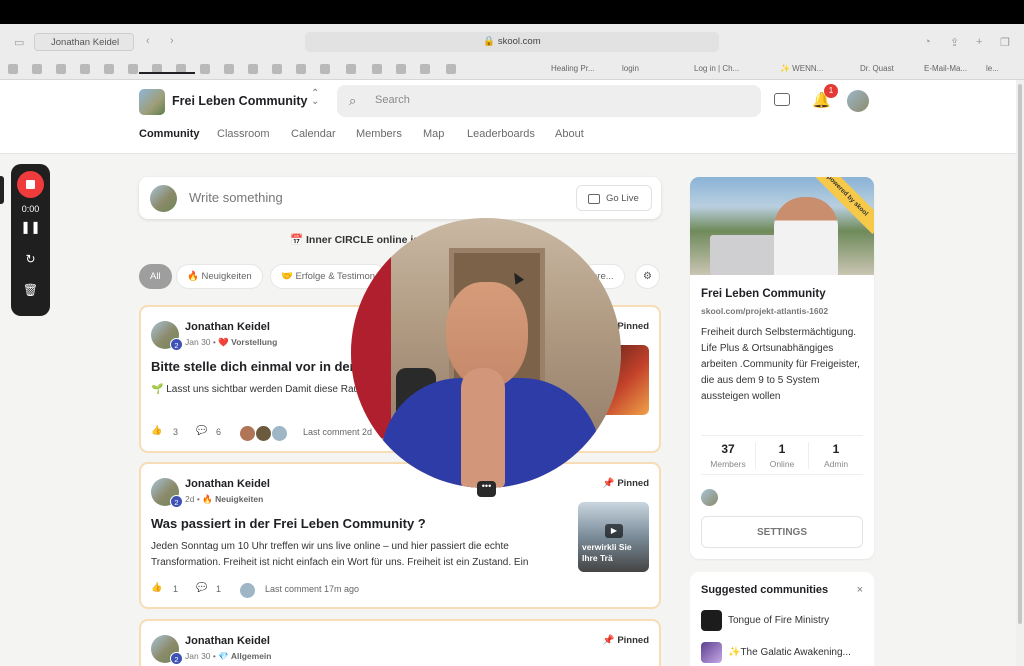  I want to click on post-title: Bitte stelle dich einmal vor in der, so click(253, 366).